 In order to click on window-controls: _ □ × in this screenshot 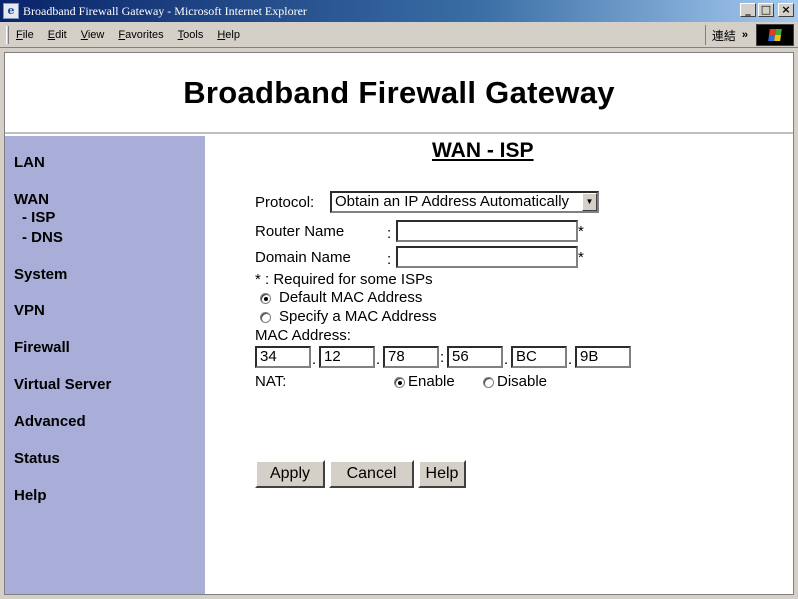, I will do `click(767, 10)`.